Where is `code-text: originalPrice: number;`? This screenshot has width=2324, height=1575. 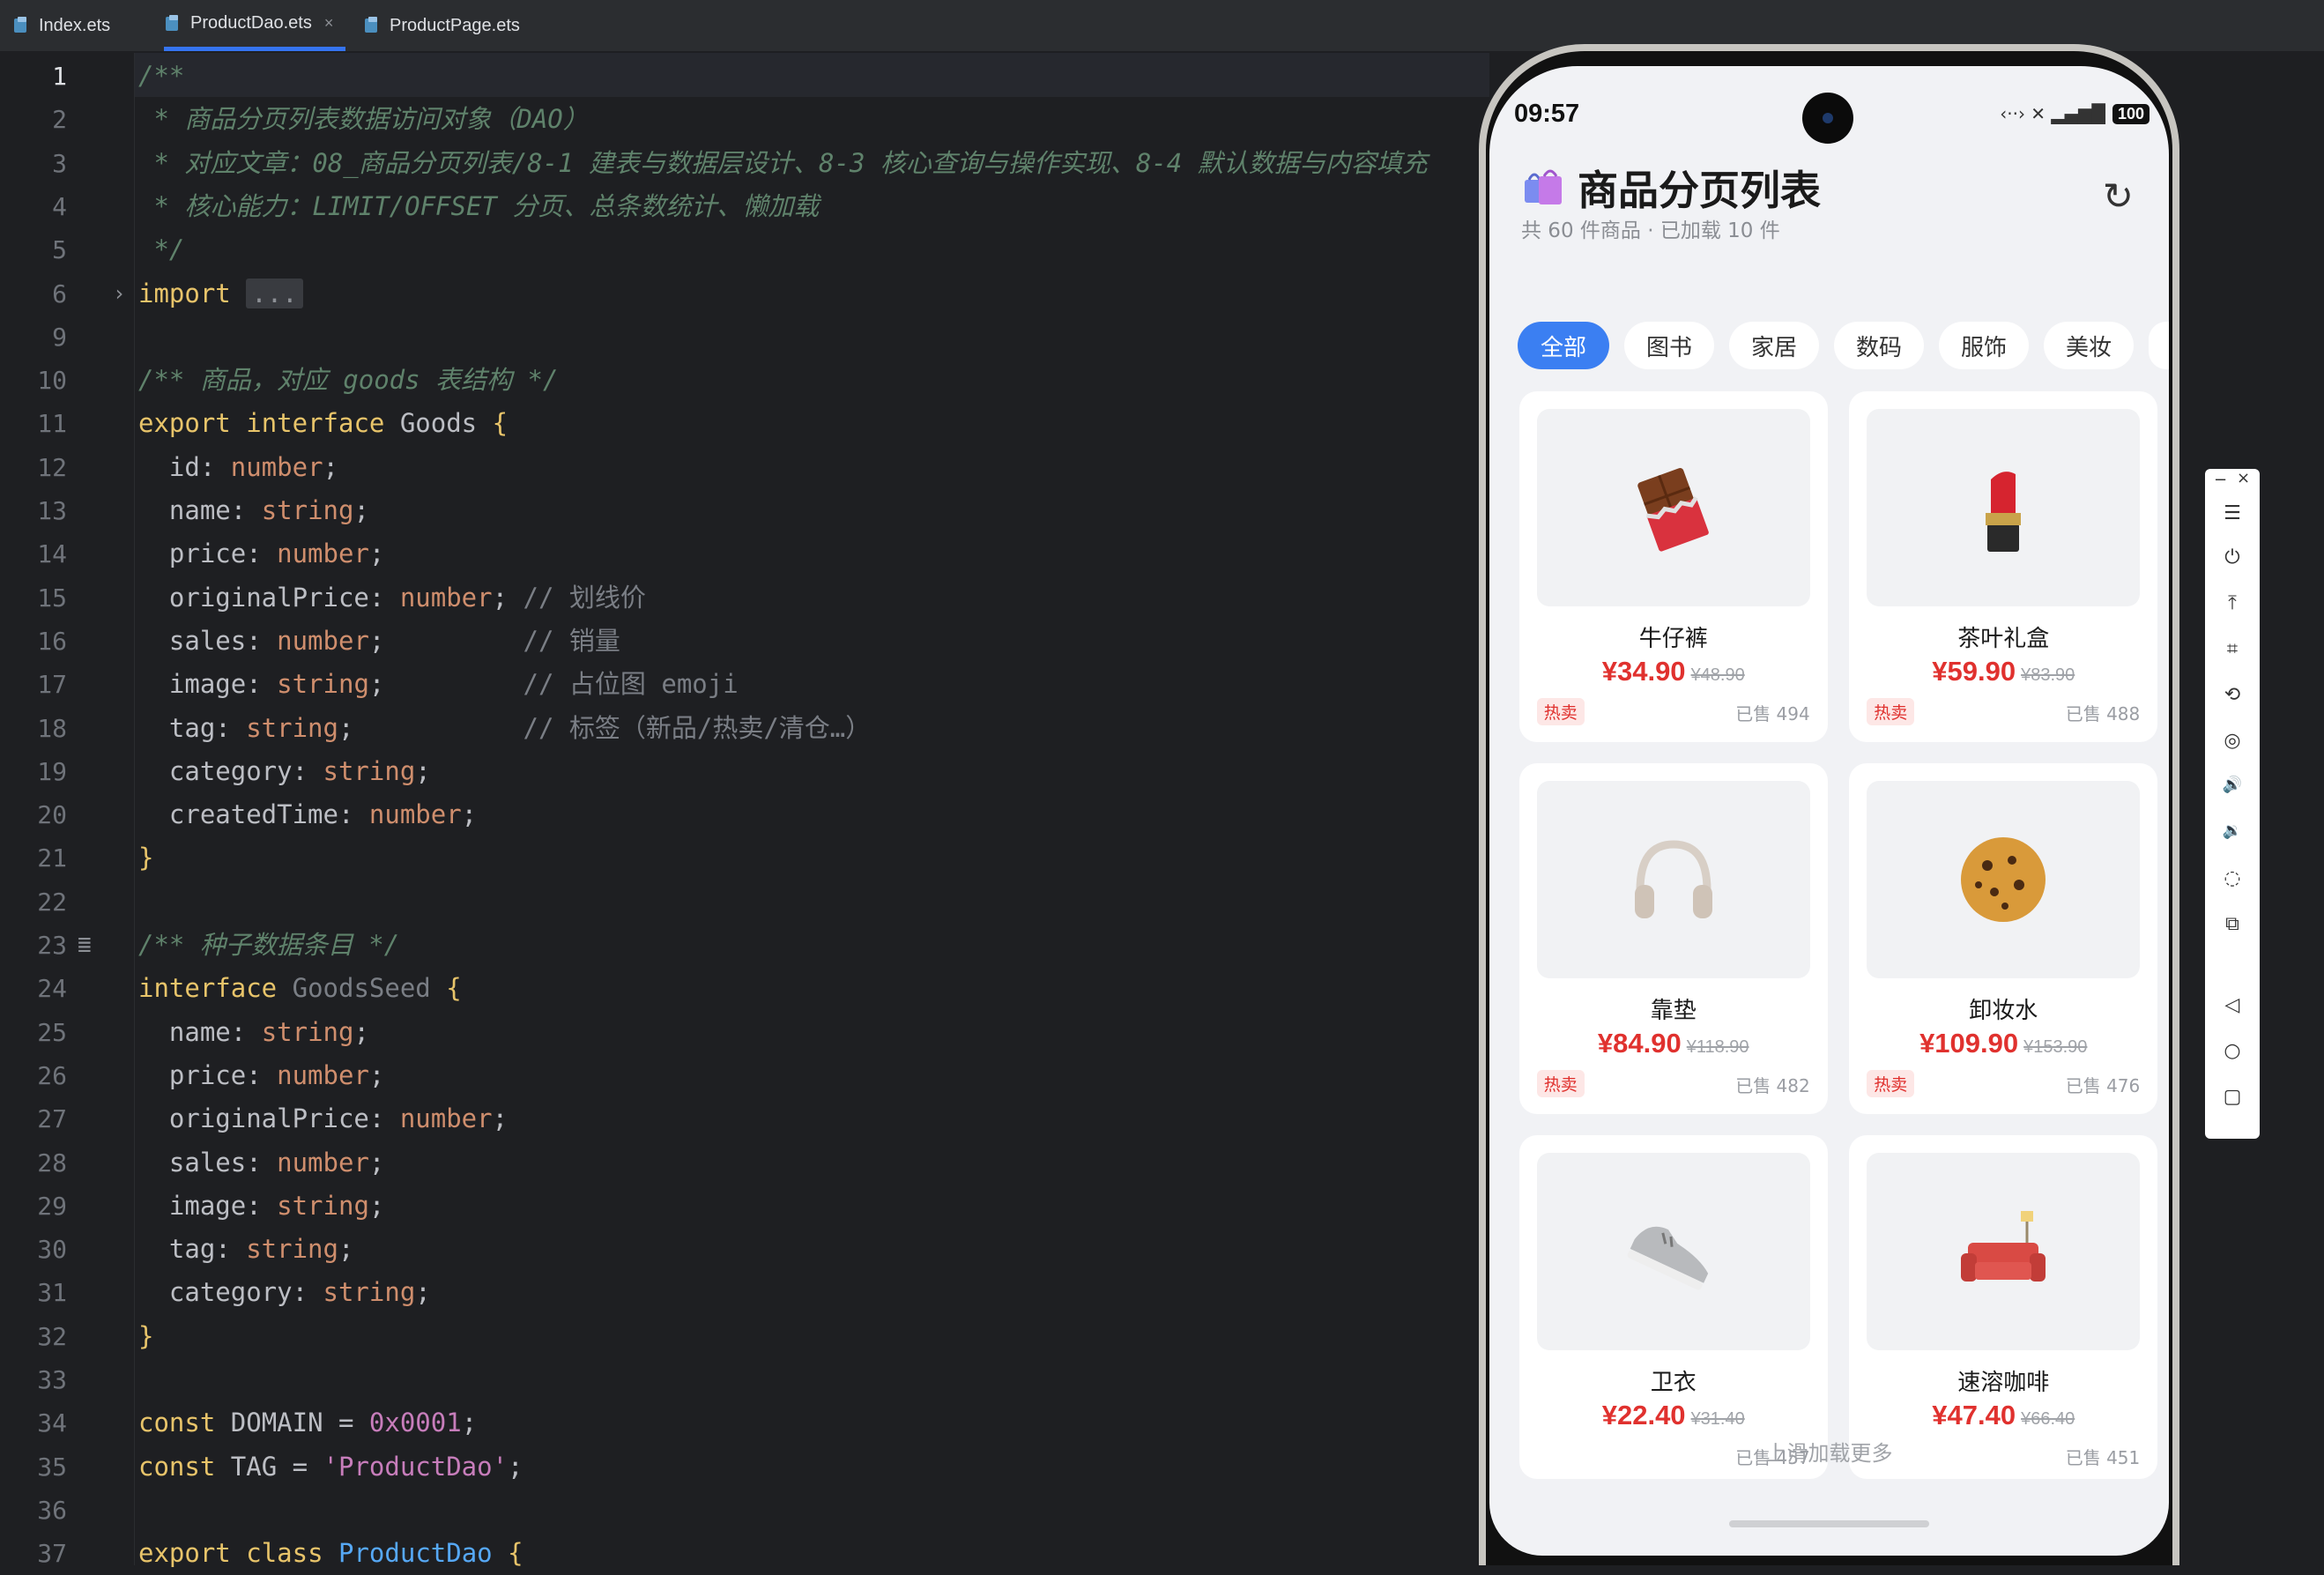
code-text: originalPrice: number; is located at coordinates (323, 1118).